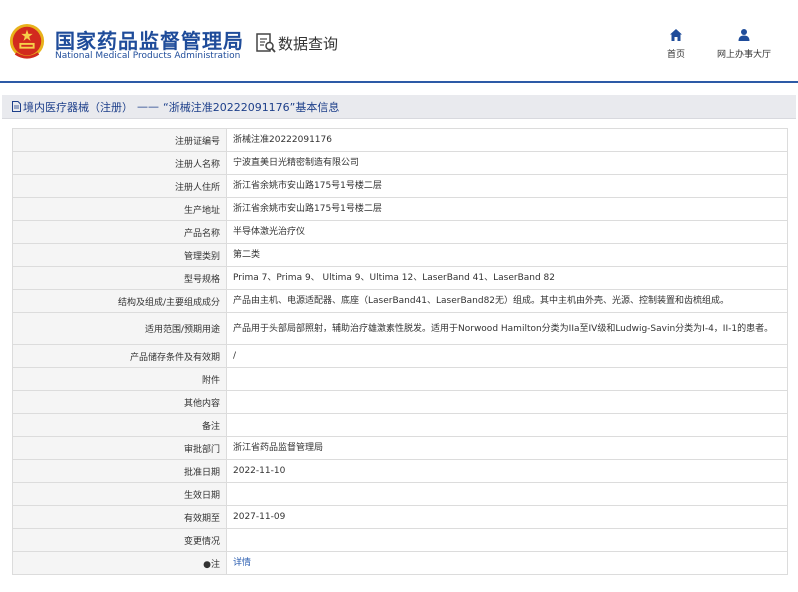 This screenshot has height=592, width=798. What do you see at coordinates (266, 43) in the screenshot?
I see `data-query-icon` at bounding box center [266, 43].